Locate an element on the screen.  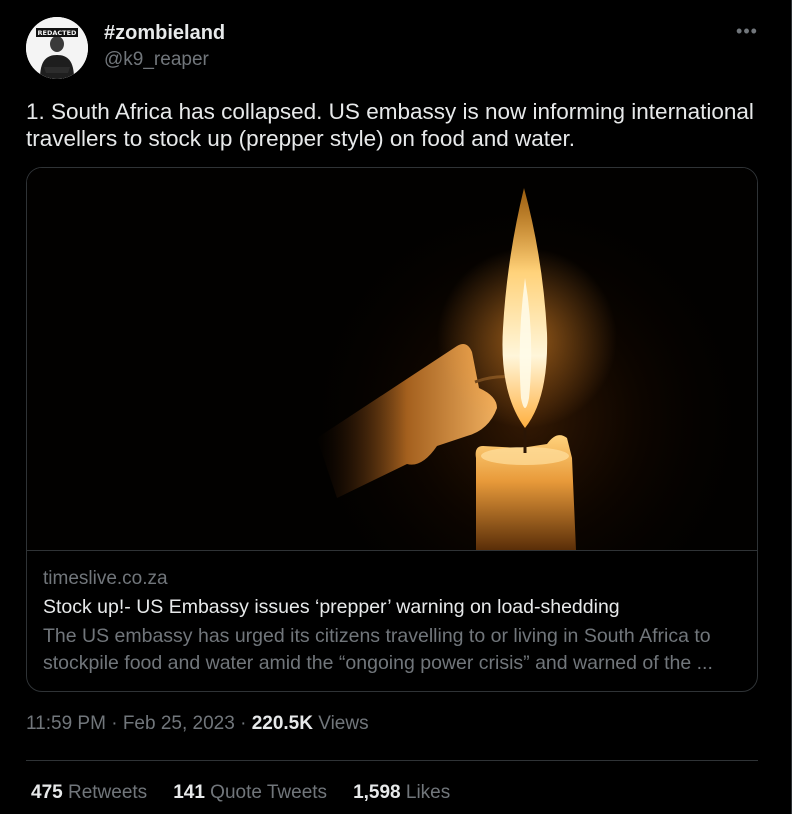
more-options-button: ••• is located at coordinates (747, 34).